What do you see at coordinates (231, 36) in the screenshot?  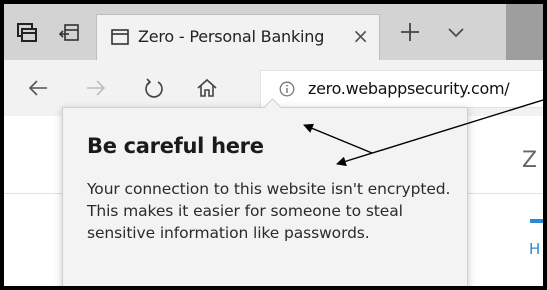 I see `tab-title: Zero - Personal Banking` at bounding box center [231, 36].